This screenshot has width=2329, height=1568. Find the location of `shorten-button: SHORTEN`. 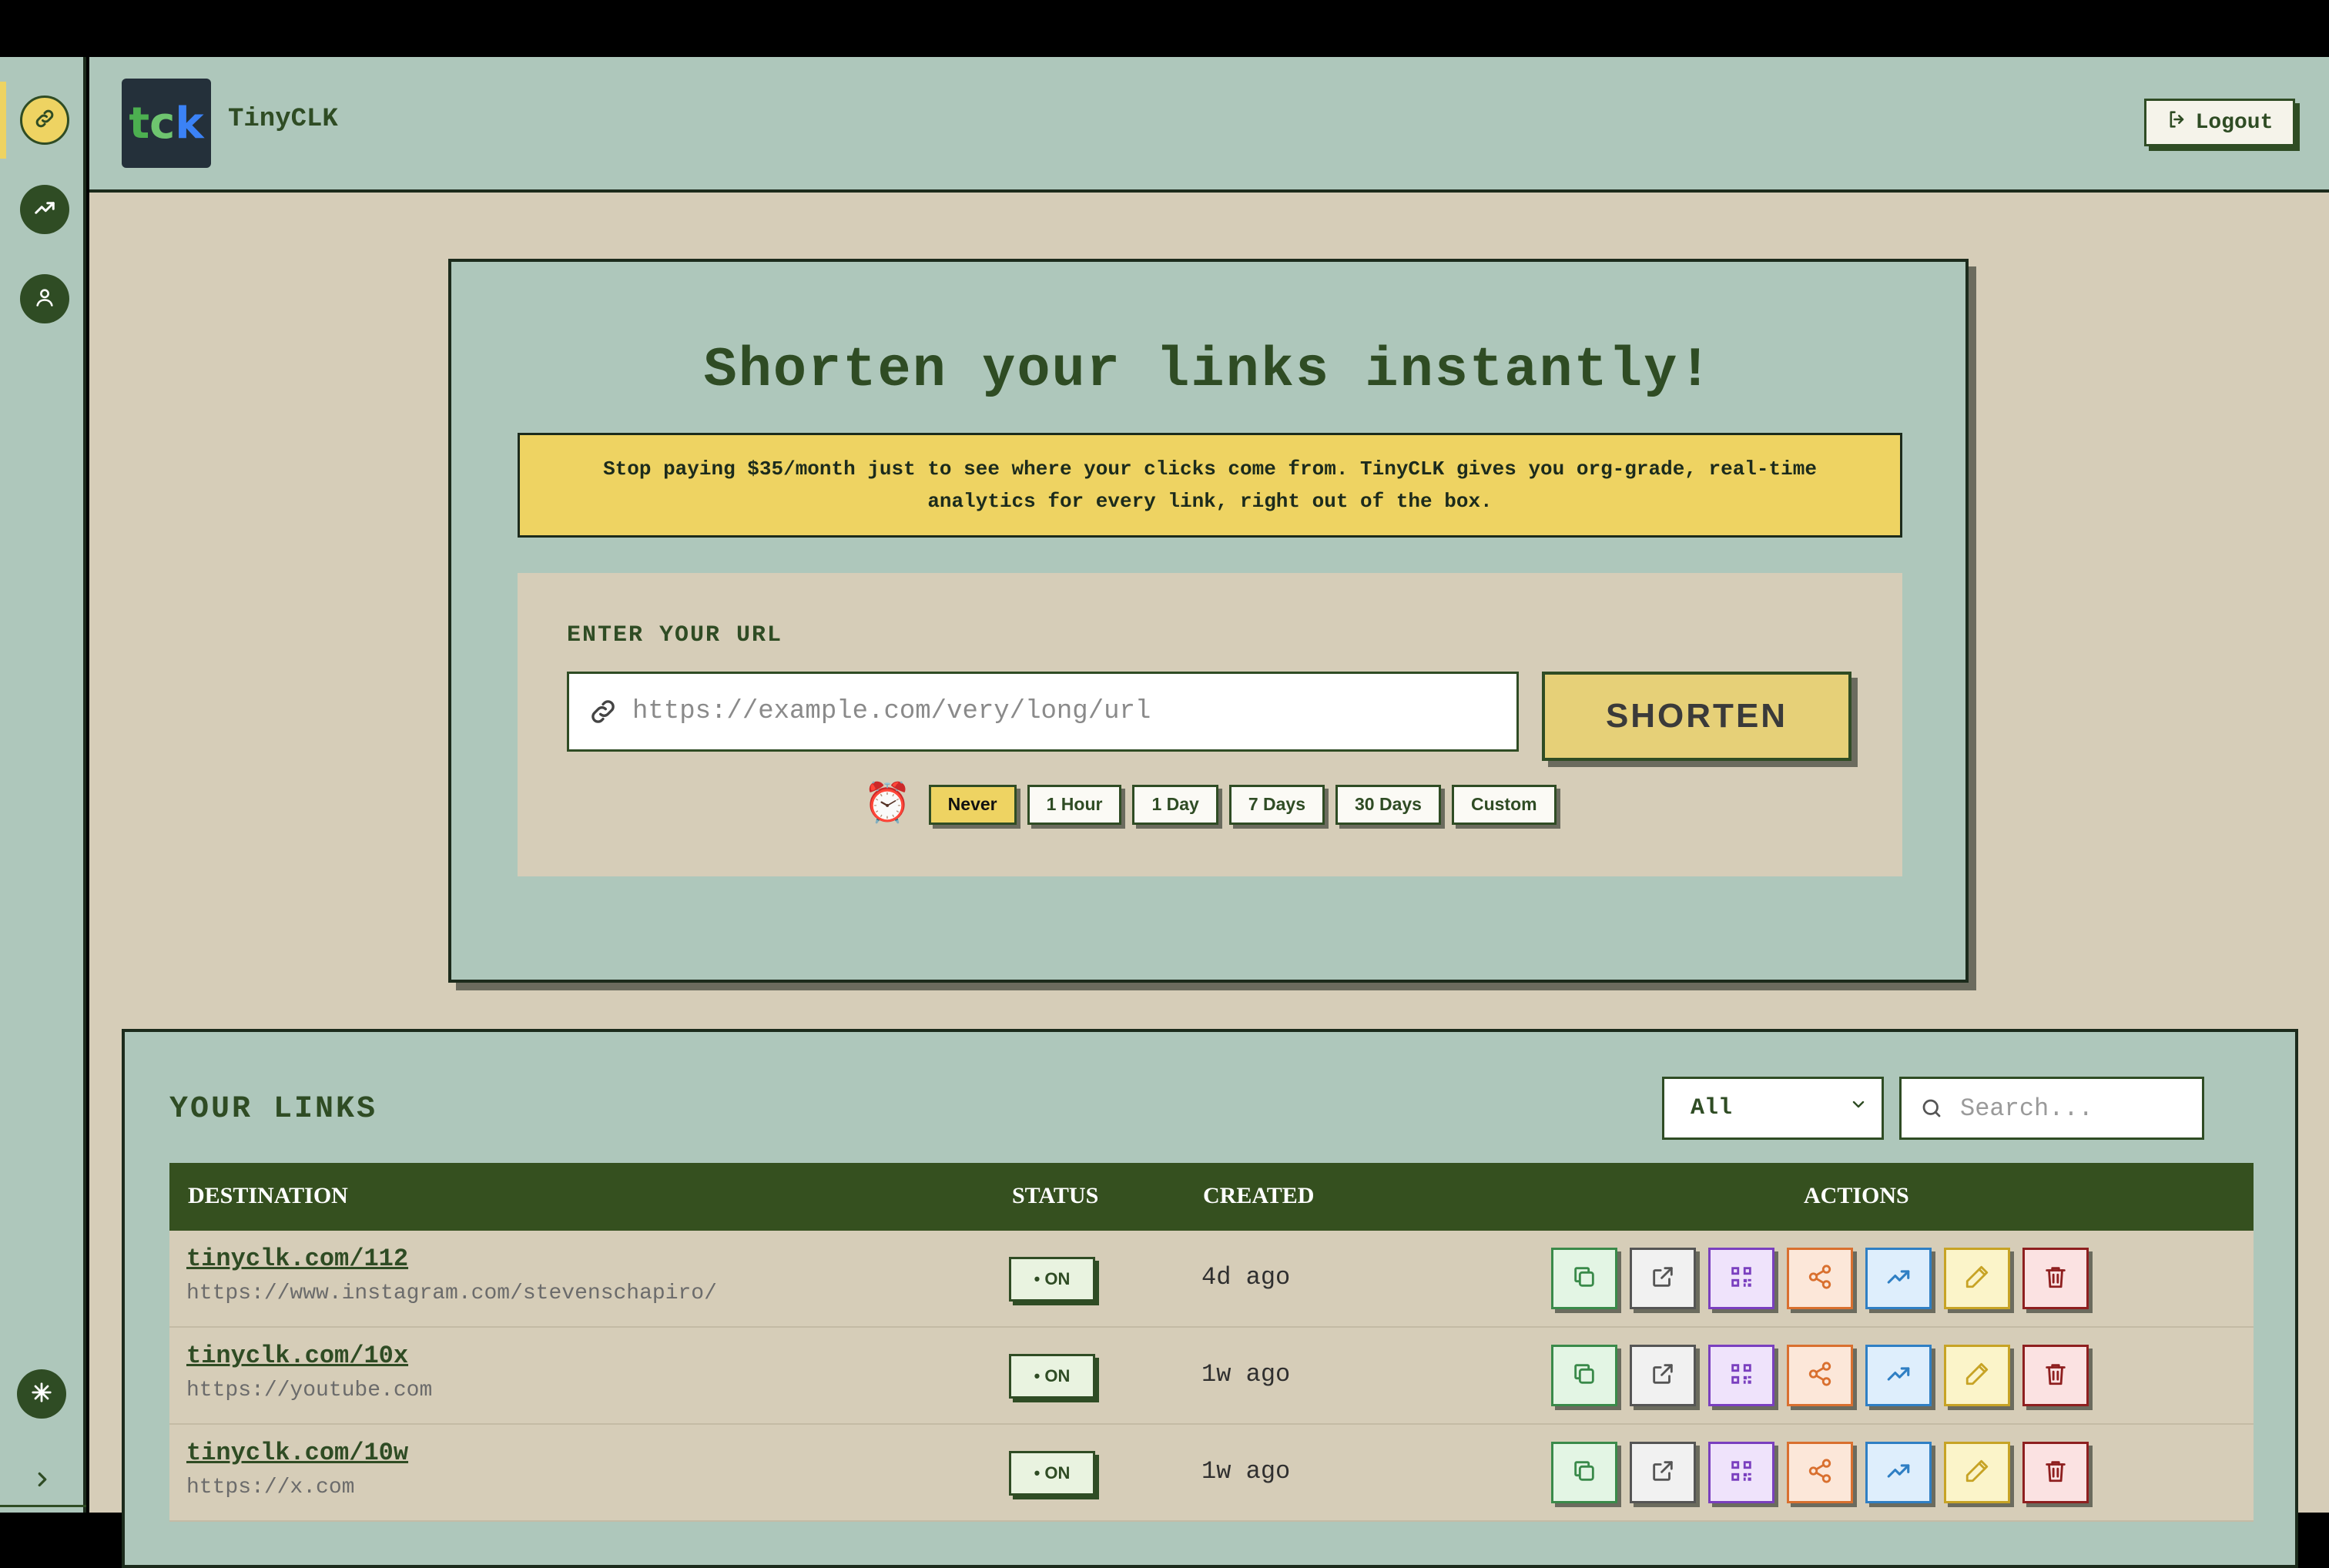

shorten-button: SHORTEN is located at coordinates (1696, 717).